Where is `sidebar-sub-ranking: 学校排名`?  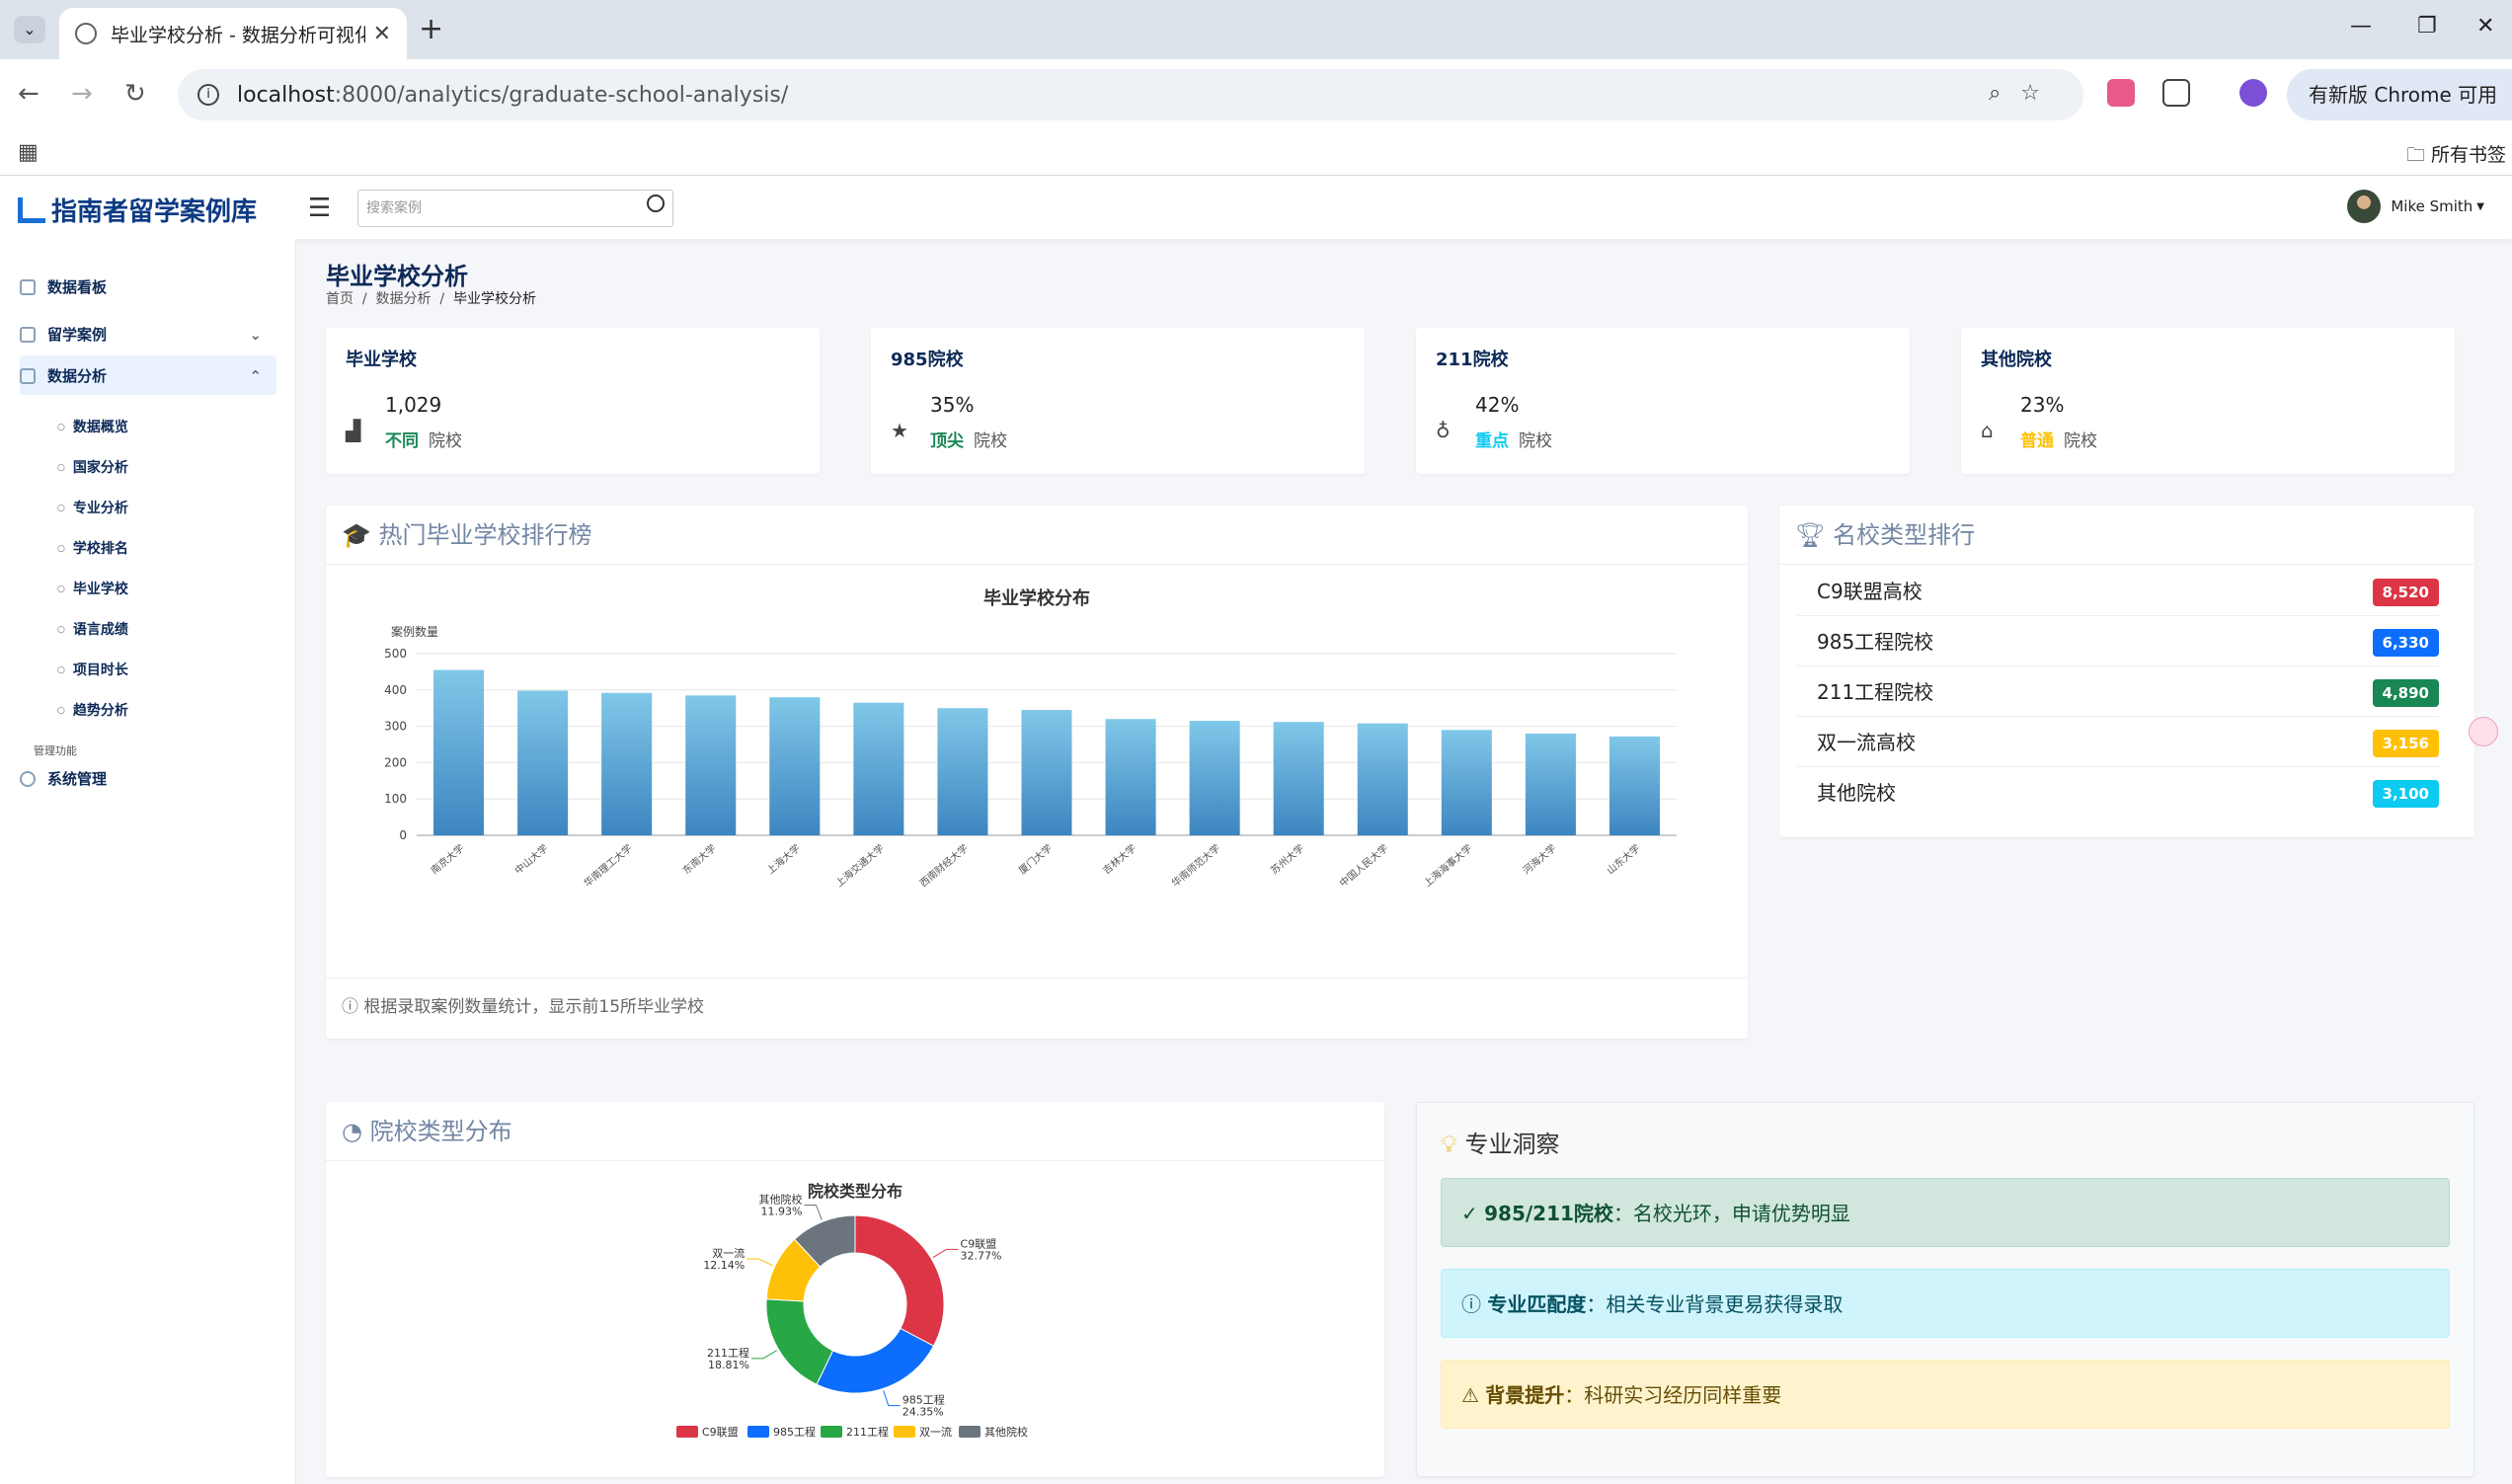 sidebar-sub-ranking: 学校排名 is located at coordinates (92, 548).